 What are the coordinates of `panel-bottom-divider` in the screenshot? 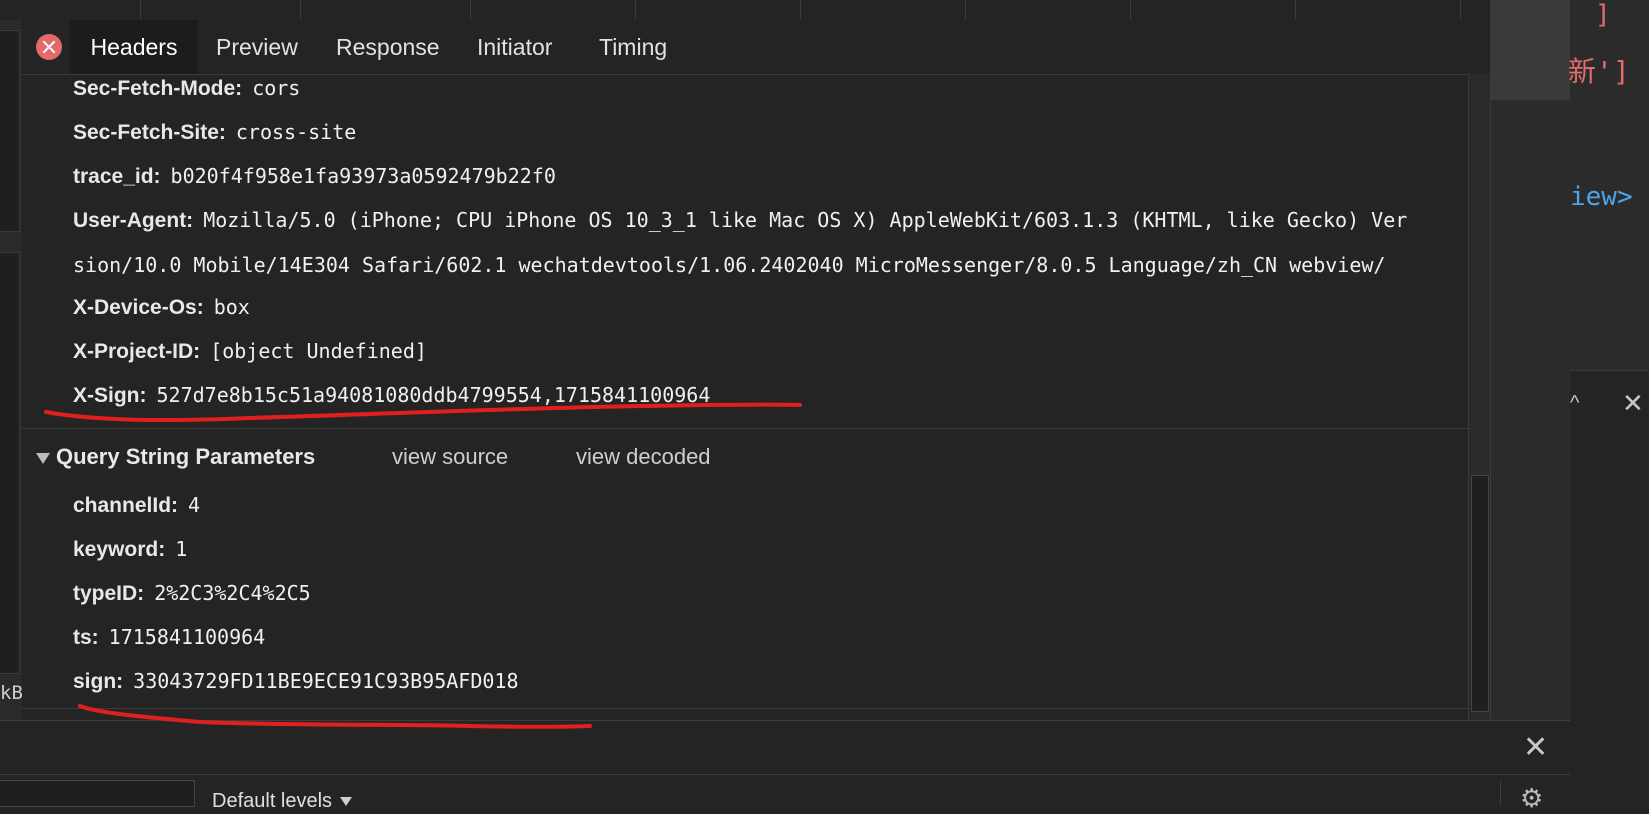 It's located at (745, 708).